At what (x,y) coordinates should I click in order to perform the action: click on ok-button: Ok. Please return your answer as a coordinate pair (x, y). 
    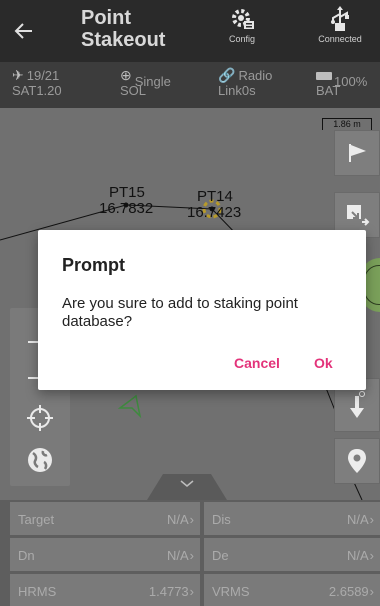
    Looking at the image, I should click on (323, 363).